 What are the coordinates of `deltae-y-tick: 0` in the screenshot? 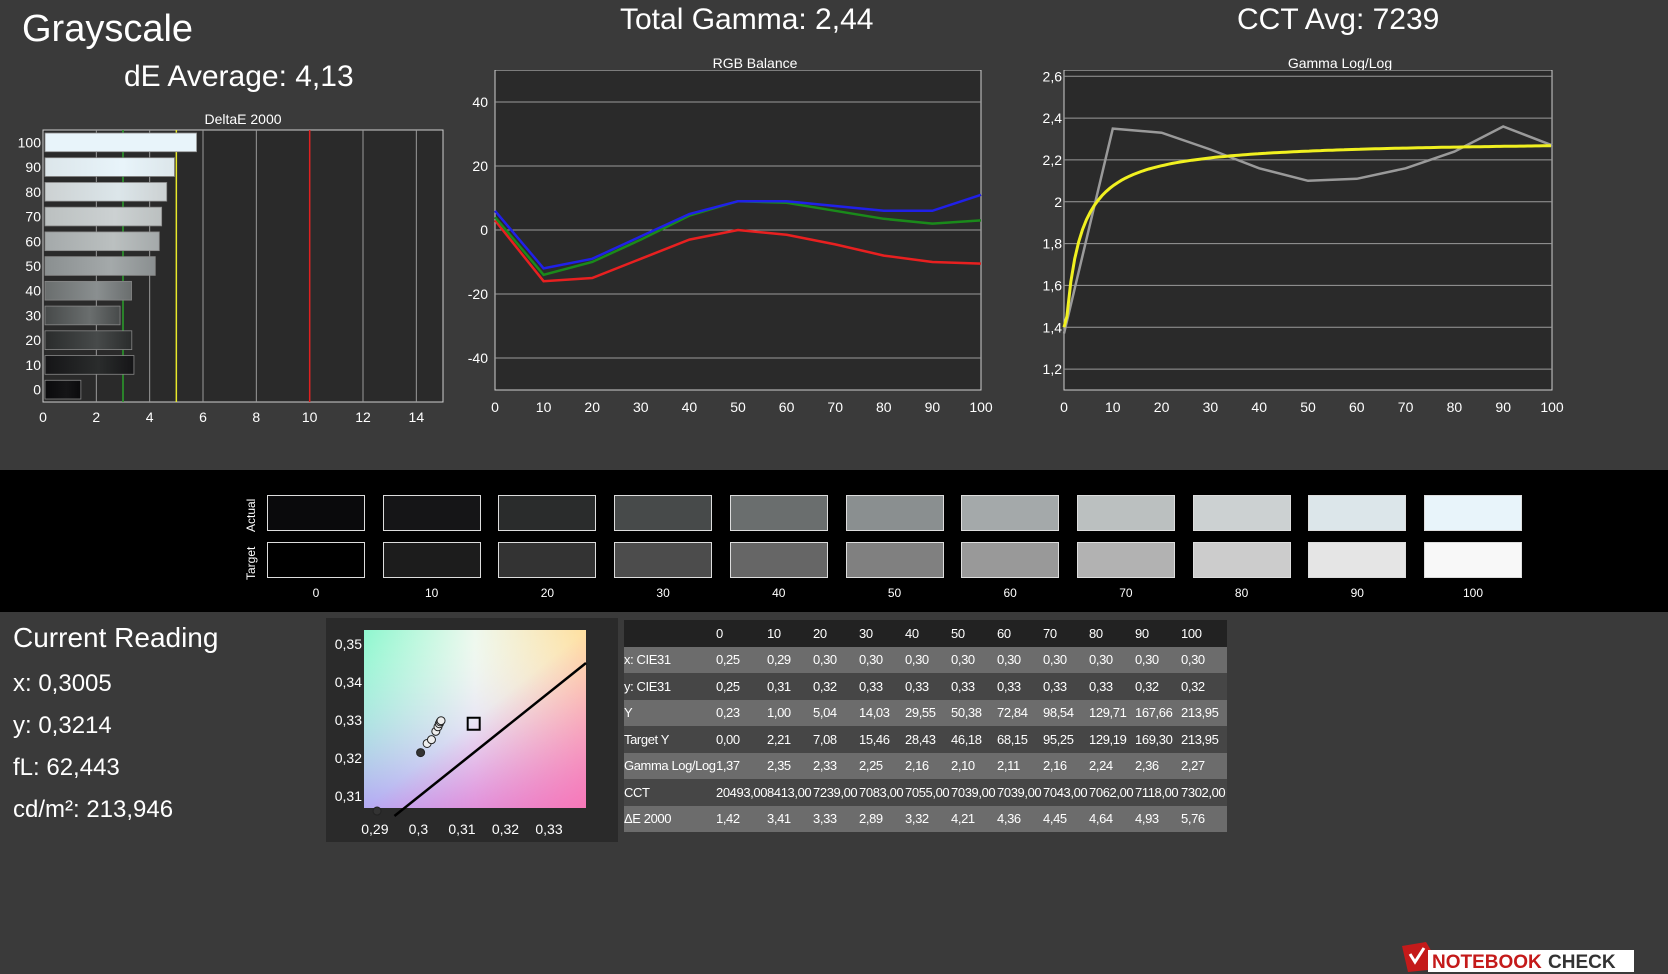 It's located at (37, 390).